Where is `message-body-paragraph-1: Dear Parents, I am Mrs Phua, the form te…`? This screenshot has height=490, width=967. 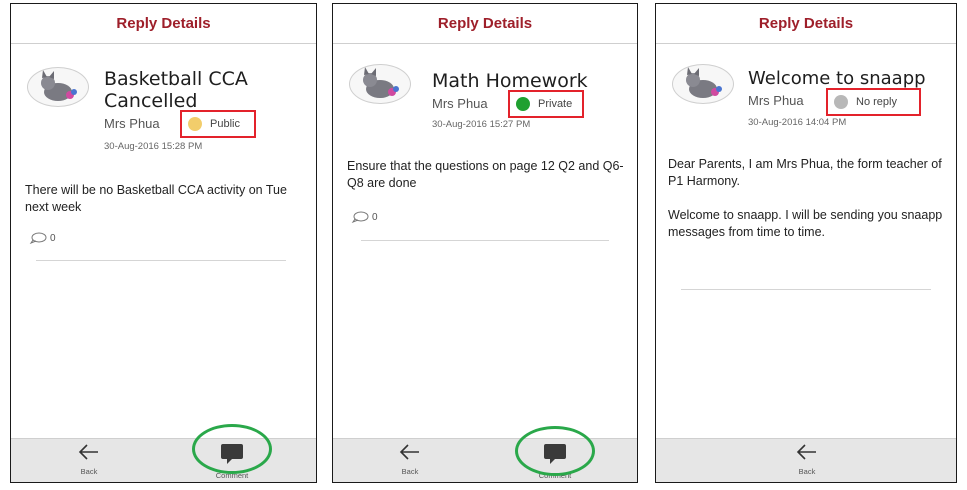
message-body-paragraph-1: Dear Parents, I am Mrs Phua, the form te… is located at coordinates (805, 172).